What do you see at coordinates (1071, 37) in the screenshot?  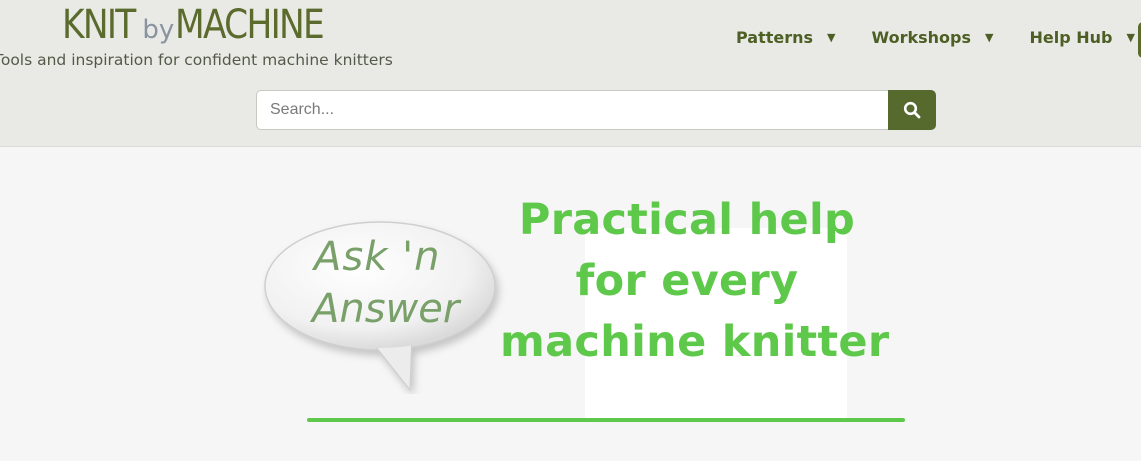 I see `nav-item-label: Help Hub` at bounding box center [1071, 37].